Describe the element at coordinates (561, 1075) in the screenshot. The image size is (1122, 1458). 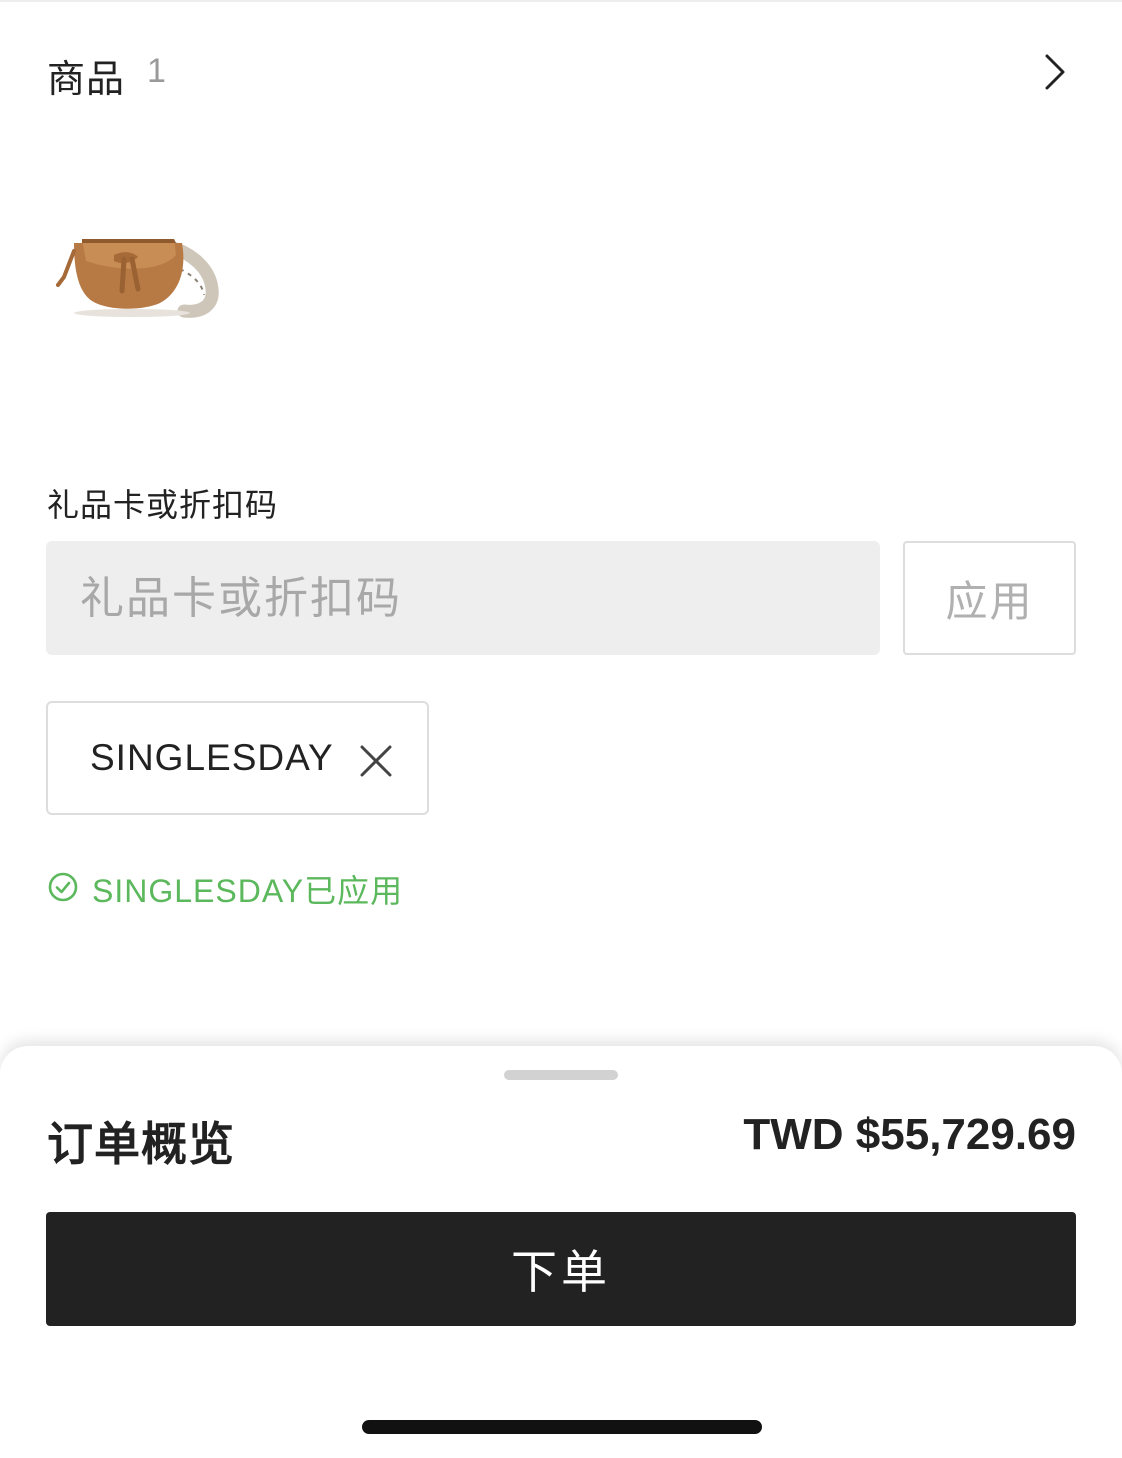
I see `sheet-drag-handle` at that location.